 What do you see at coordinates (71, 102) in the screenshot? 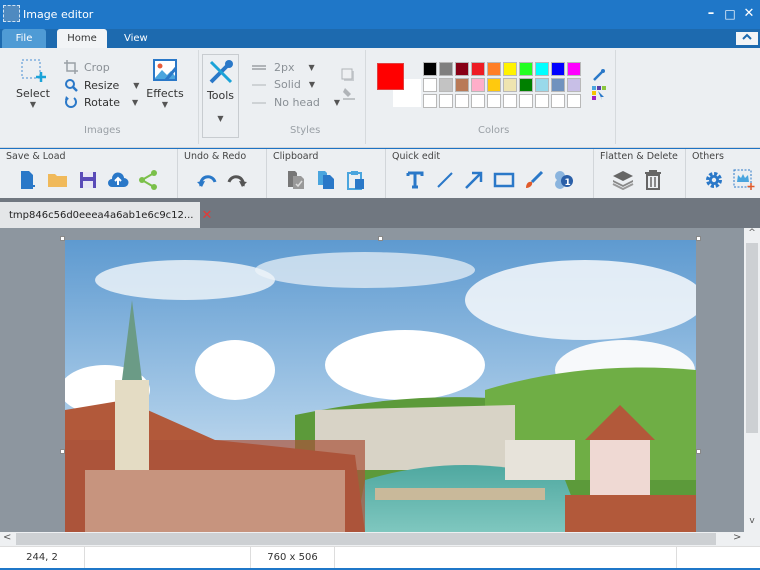
I see `rotate-icon` at bounding box center [71, 102].